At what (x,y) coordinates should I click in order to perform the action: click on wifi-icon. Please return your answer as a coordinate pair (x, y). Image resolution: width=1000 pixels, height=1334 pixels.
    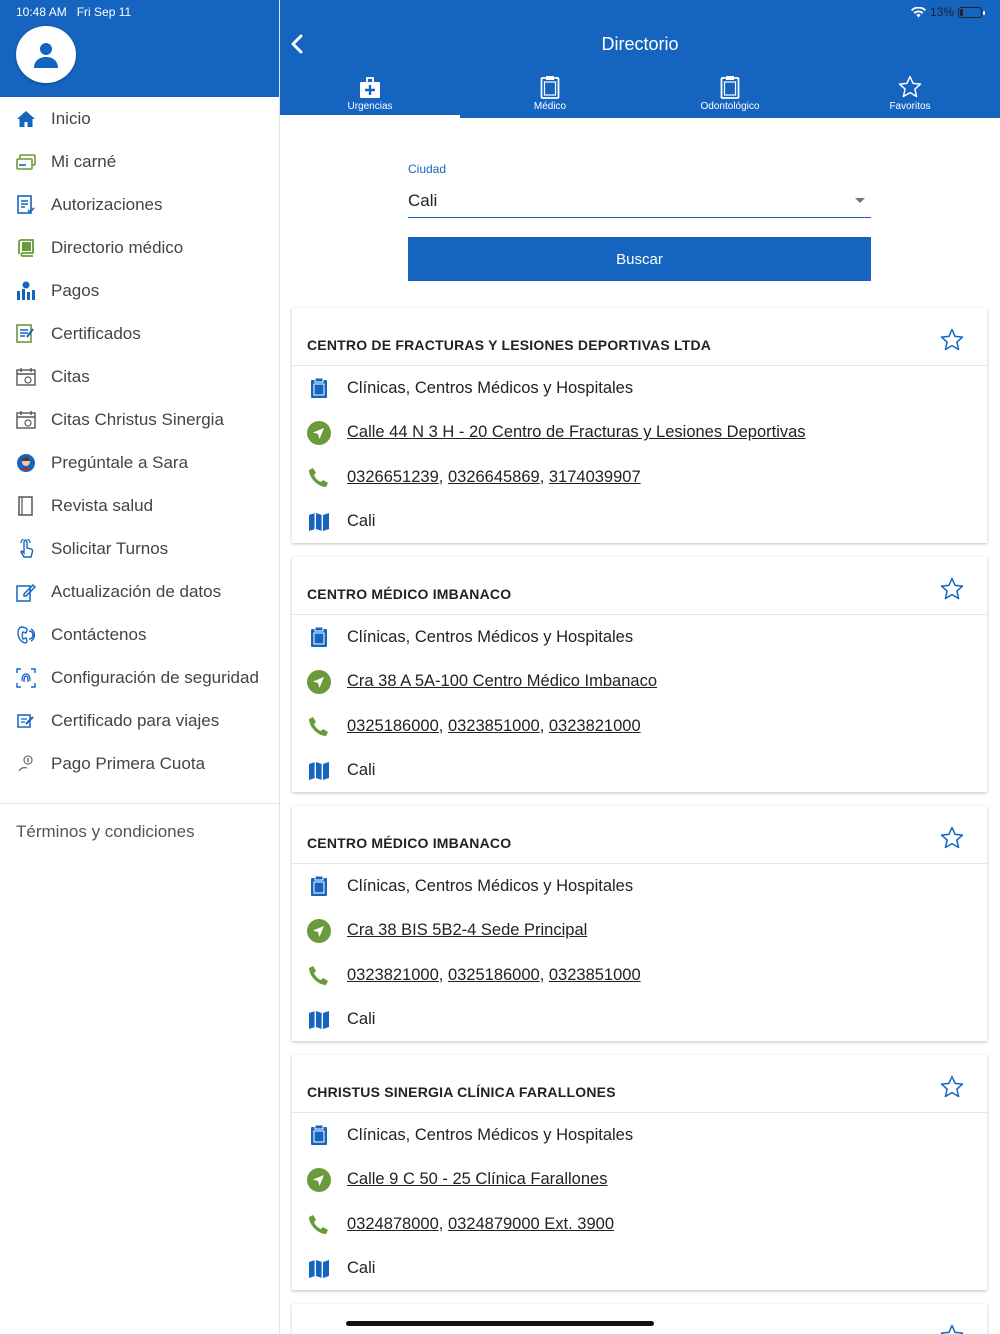
    Looking at the image, I should click on (918, 11).